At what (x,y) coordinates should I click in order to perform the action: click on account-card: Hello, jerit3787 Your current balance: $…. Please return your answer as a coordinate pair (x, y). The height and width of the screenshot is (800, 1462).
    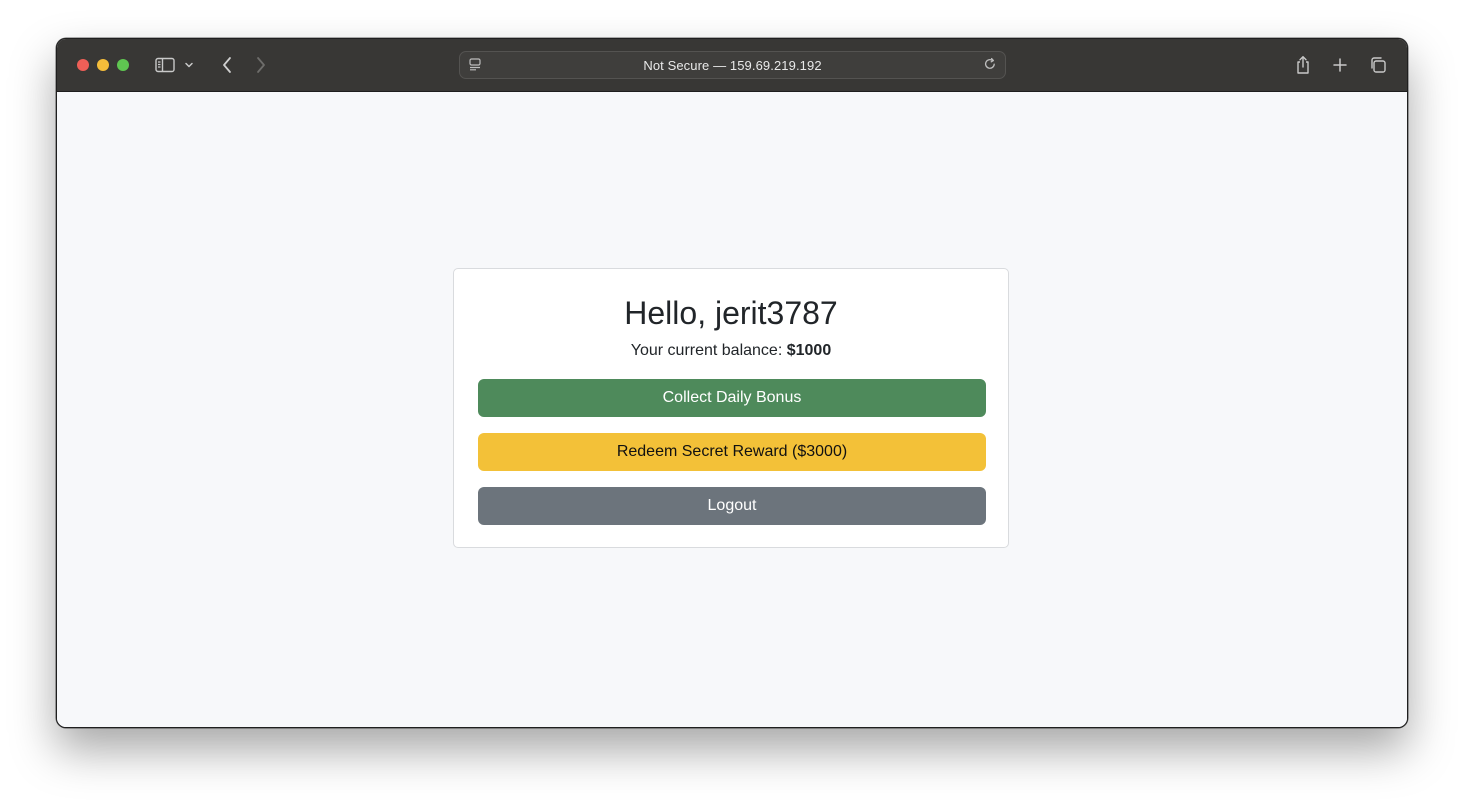
    Looking at the image, I should click on (731, 408).